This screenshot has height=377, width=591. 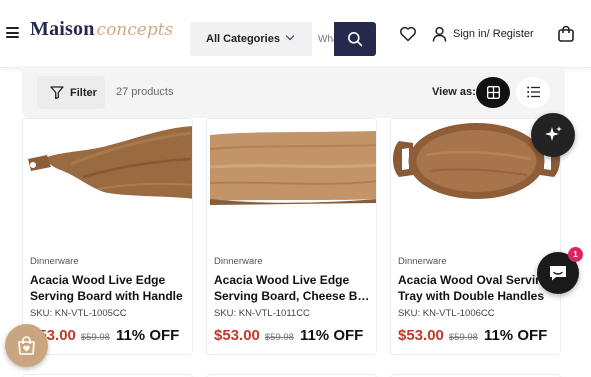 I want to click on shopping-bag-heart-icon, so click(x=26, y=345).